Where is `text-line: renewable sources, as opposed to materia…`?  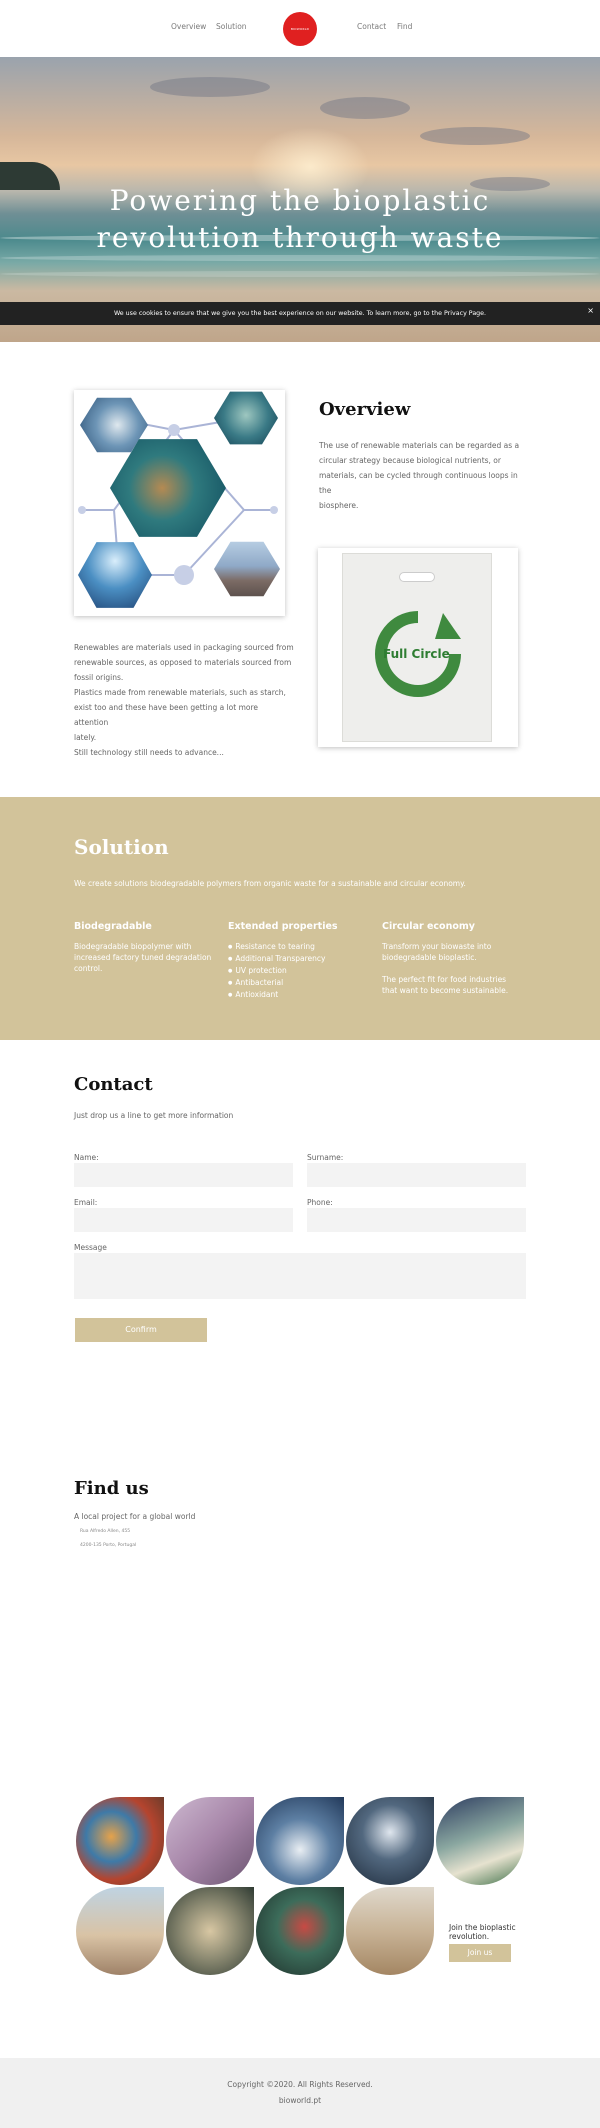
text-line: renewable sources, as opposed to materia… is located at coordinates (183, 662).